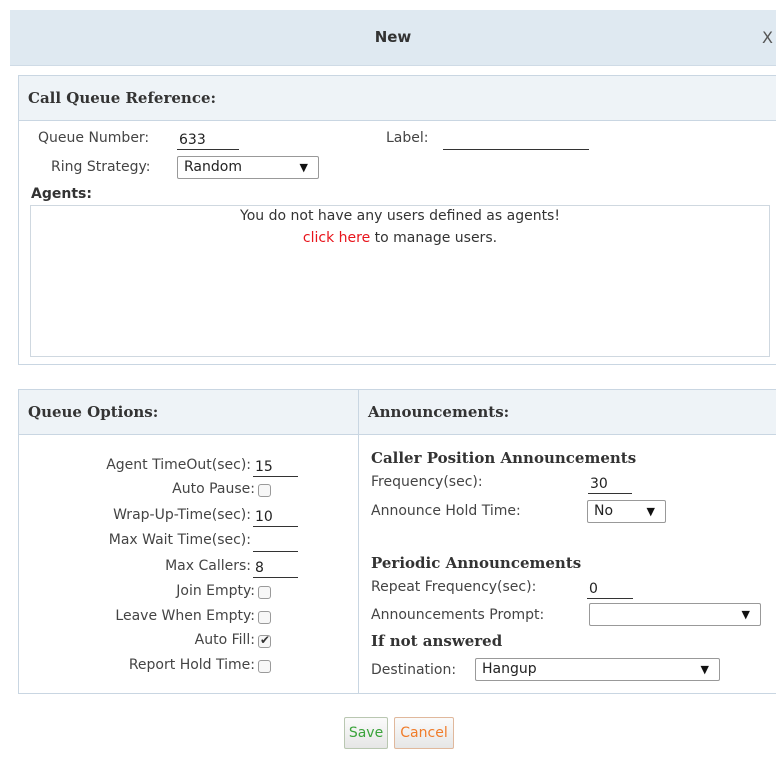 The width and height of the screenshot is (776, 760). Describe the element at coordinates (275, 568) in the screenshot. I see `max-callers-input: 8` at that location.